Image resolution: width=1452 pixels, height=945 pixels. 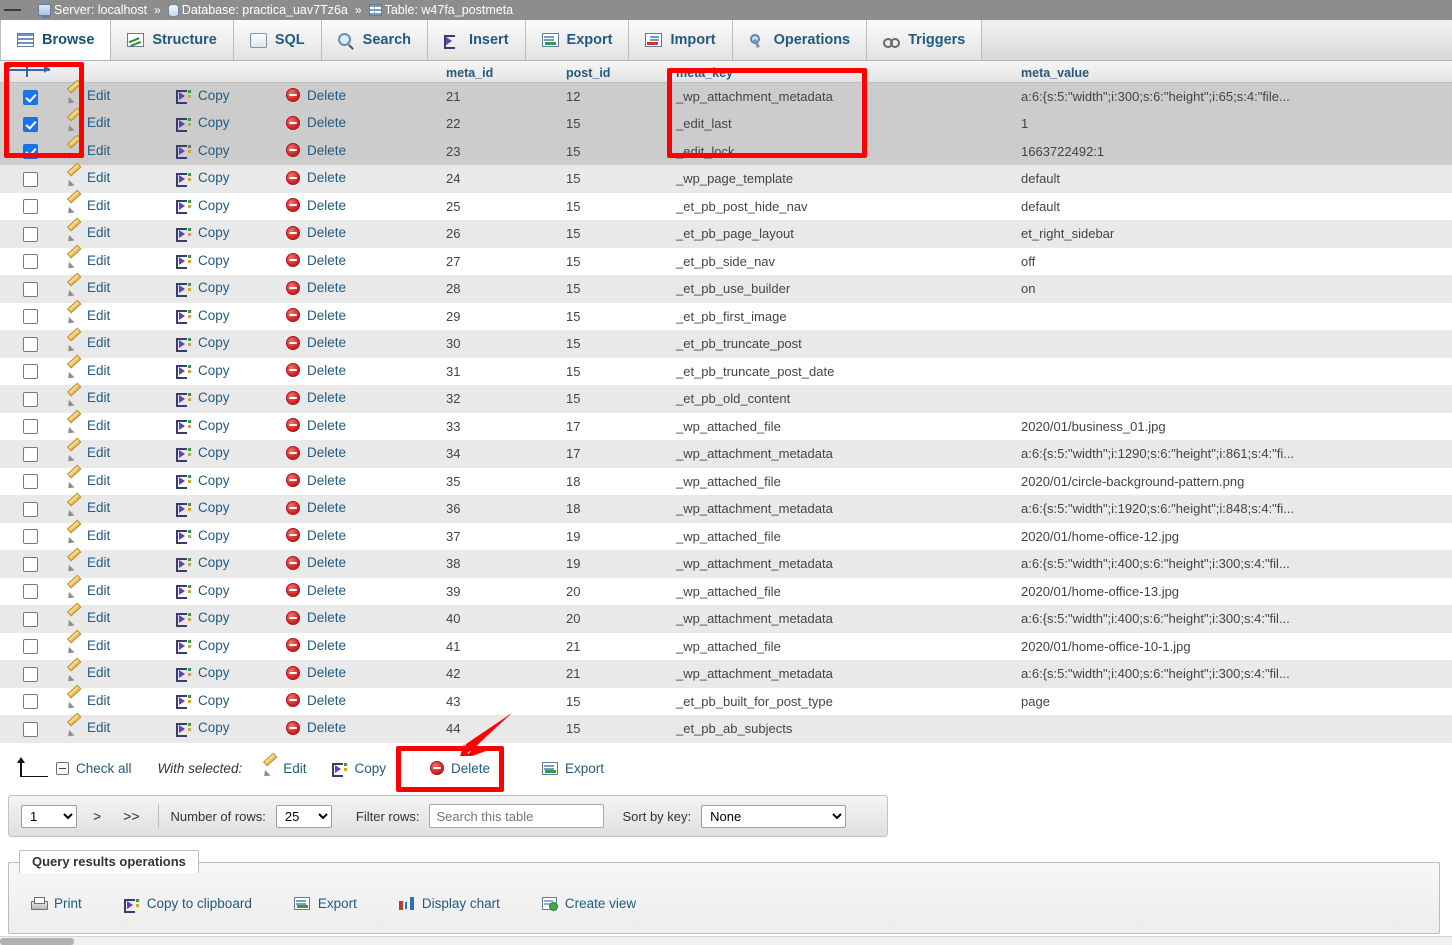 What do you see at coordinates (277, 40) in the screenshot?
I see `tab-sql: SQL` at bounding box center [277, 40].